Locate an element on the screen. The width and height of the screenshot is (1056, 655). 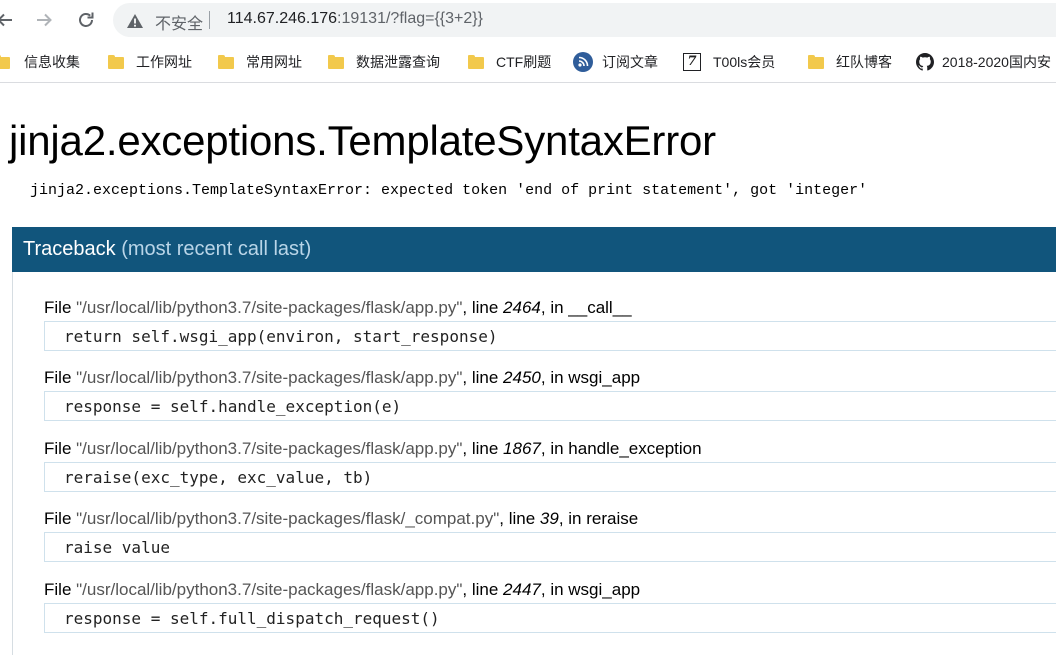
frame-line-number: 39 is located at coordinates (549, 518).